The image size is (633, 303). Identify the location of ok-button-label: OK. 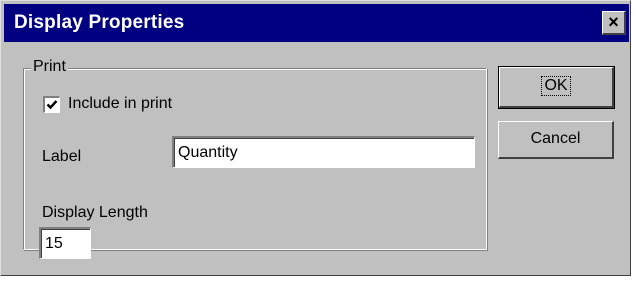
(556, 86).